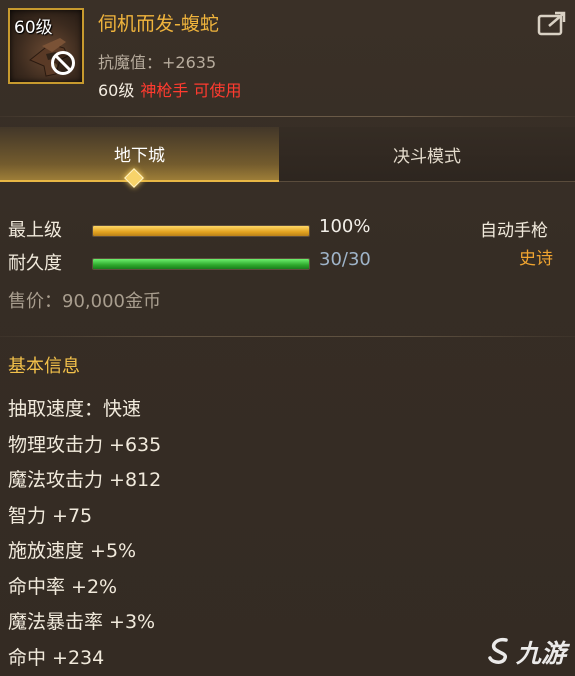 The height and width of the screenshot is (676, 575). What do you see at coordinates (287, 336) in the screenshot?
I see `section-divider` at bounding box center [287, 336].